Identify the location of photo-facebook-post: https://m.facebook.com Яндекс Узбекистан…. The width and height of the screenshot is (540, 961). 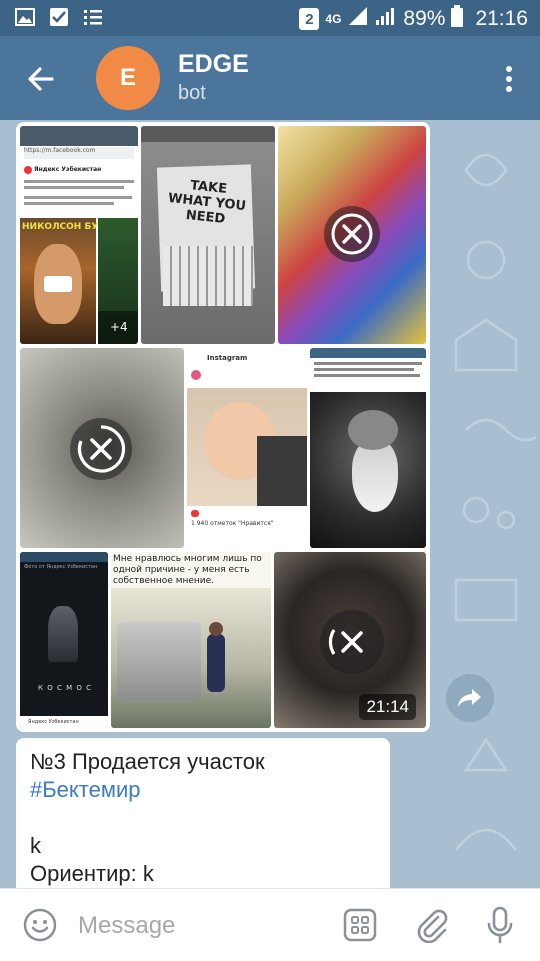
(79, 235).